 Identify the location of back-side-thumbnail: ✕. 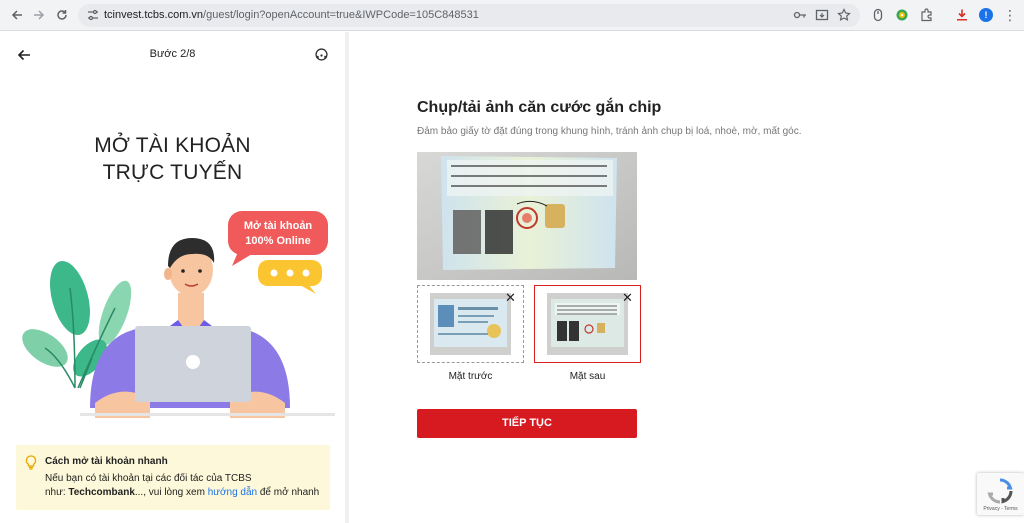
(587, 324).